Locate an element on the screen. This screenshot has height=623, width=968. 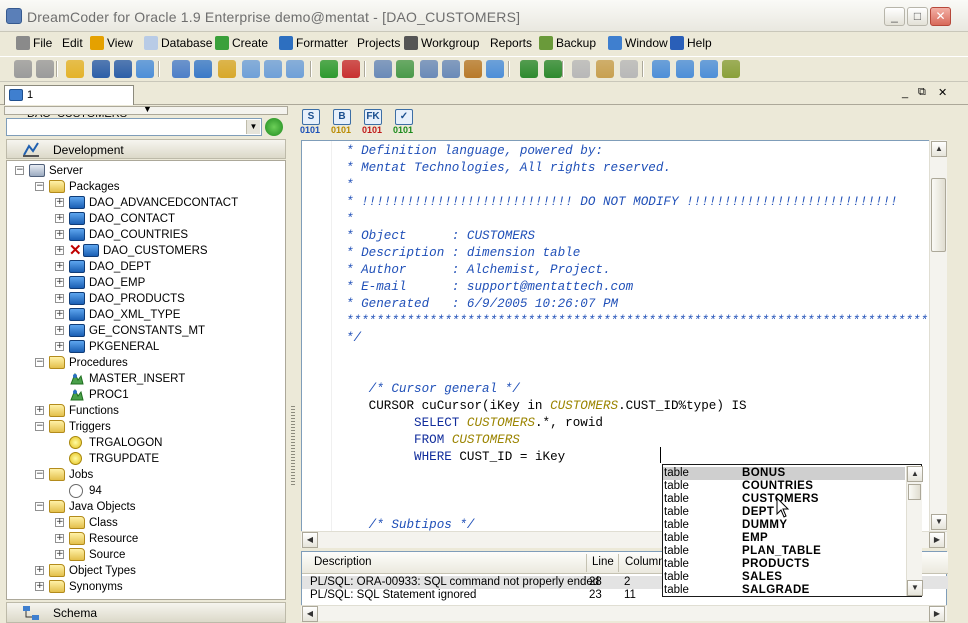
describe-icon is located at coordinates (451, 69).